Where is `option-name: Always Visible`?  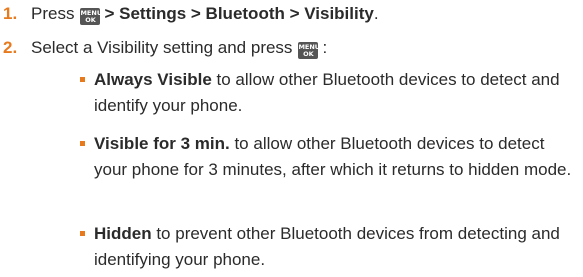 option-name: Always Visible is located at coordinates (153, 79).